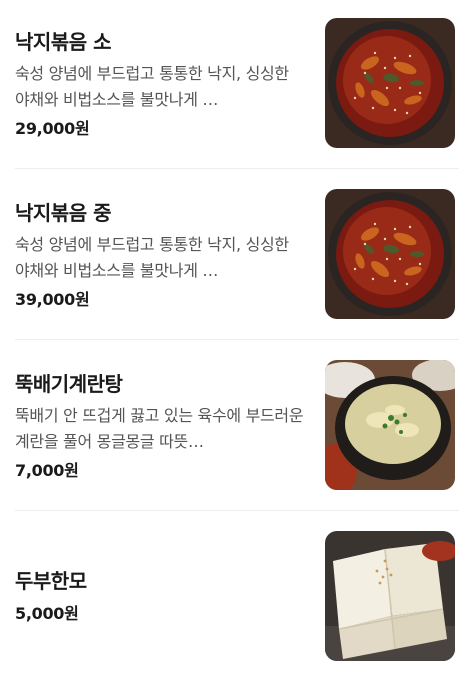 The image size is (459, 678). I want to click on tofu-image, so click(390, 596).